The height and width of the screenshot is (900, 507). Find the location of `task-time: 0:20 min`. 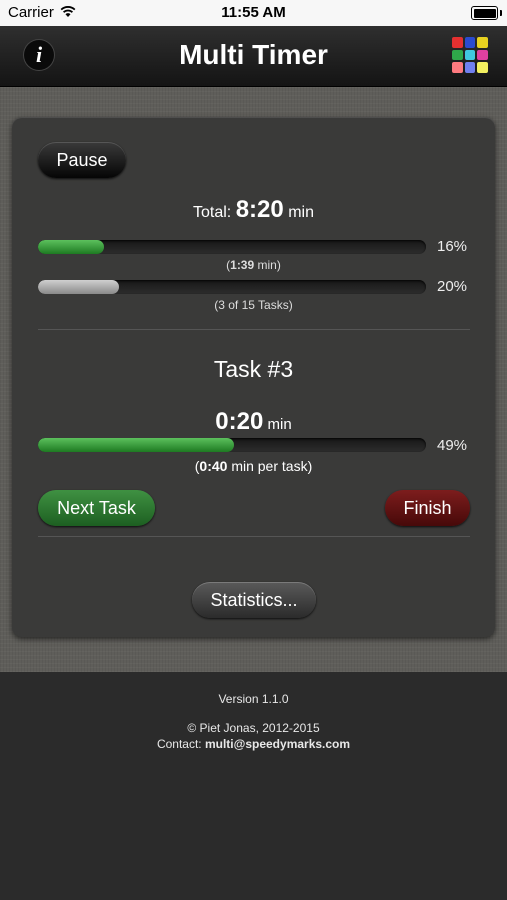

task-time: 0:20 min is located at coordinates (253, 422).